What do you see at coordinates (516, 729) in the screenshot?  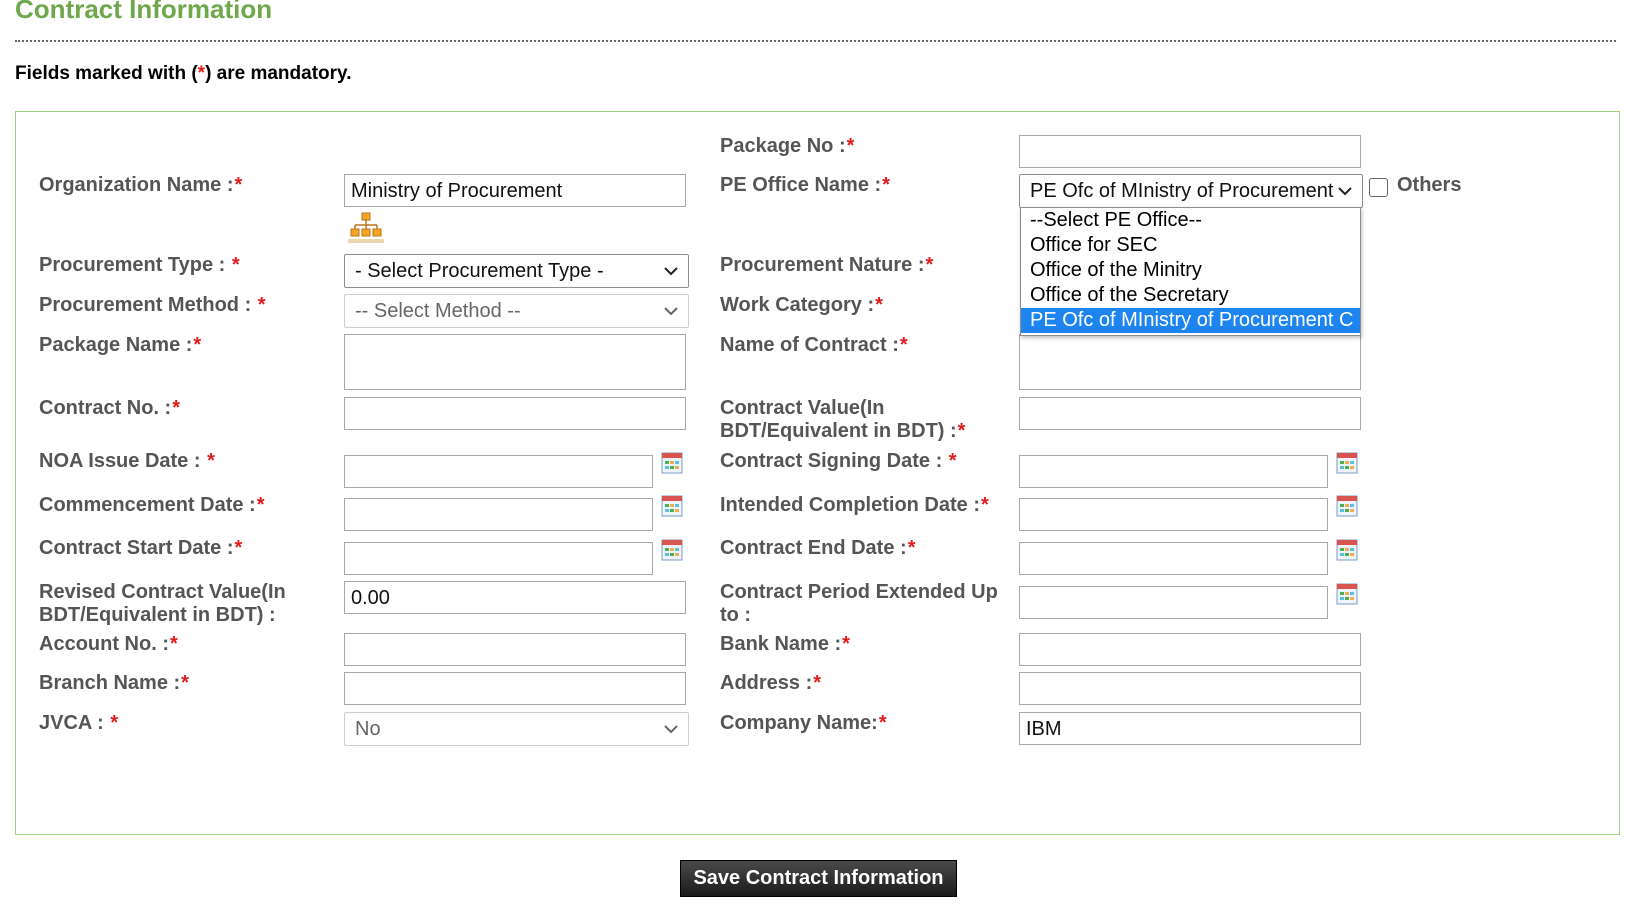 I see `jvca-select: No` at bounding box center [516, 729].